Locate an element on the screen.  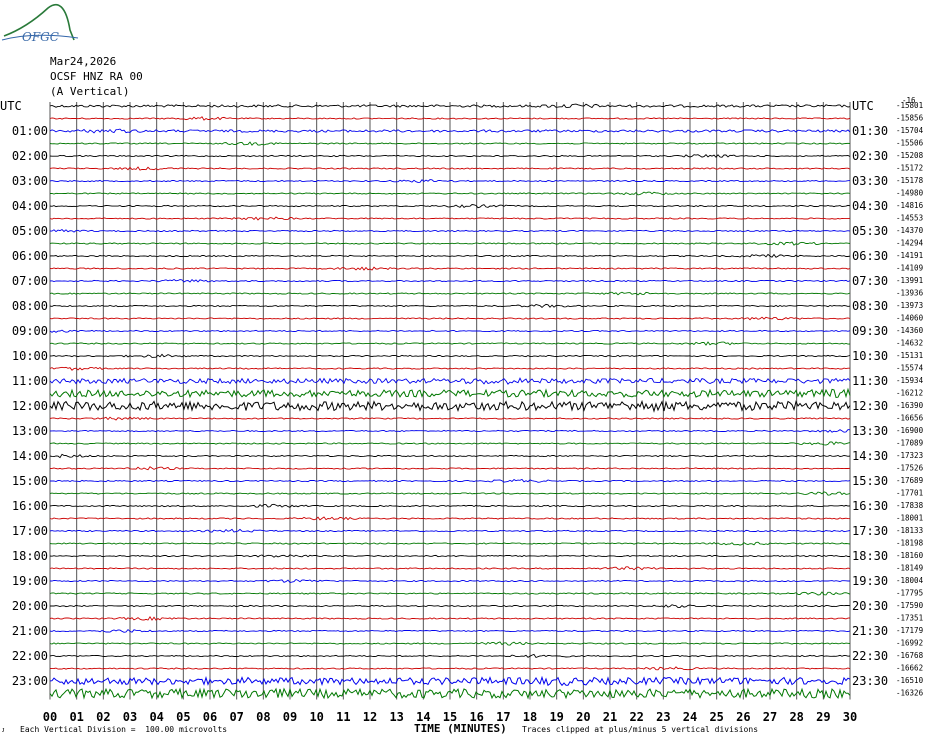
trace-offset-label: -17526 is located at coordinates (910, 468).